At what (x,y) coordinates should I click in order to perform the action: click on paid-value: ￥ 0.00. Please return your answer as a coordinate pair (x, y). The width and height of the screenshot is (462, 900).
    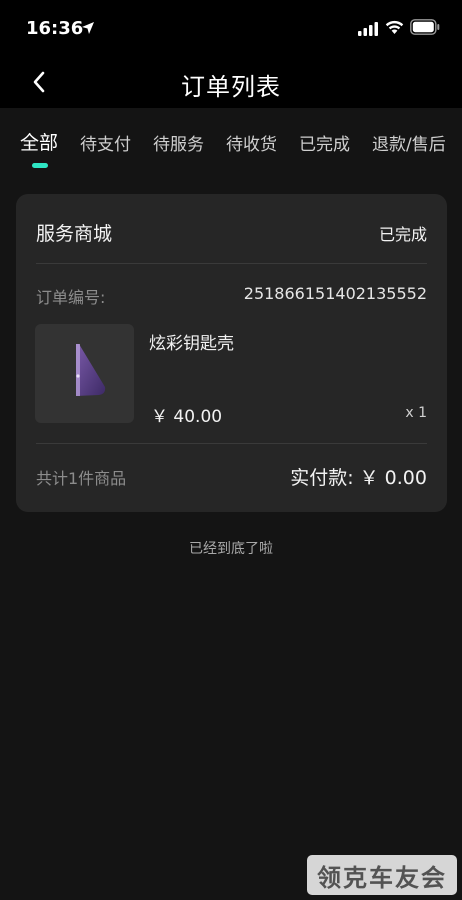
    Looking at the image, I should click on (393, 478).